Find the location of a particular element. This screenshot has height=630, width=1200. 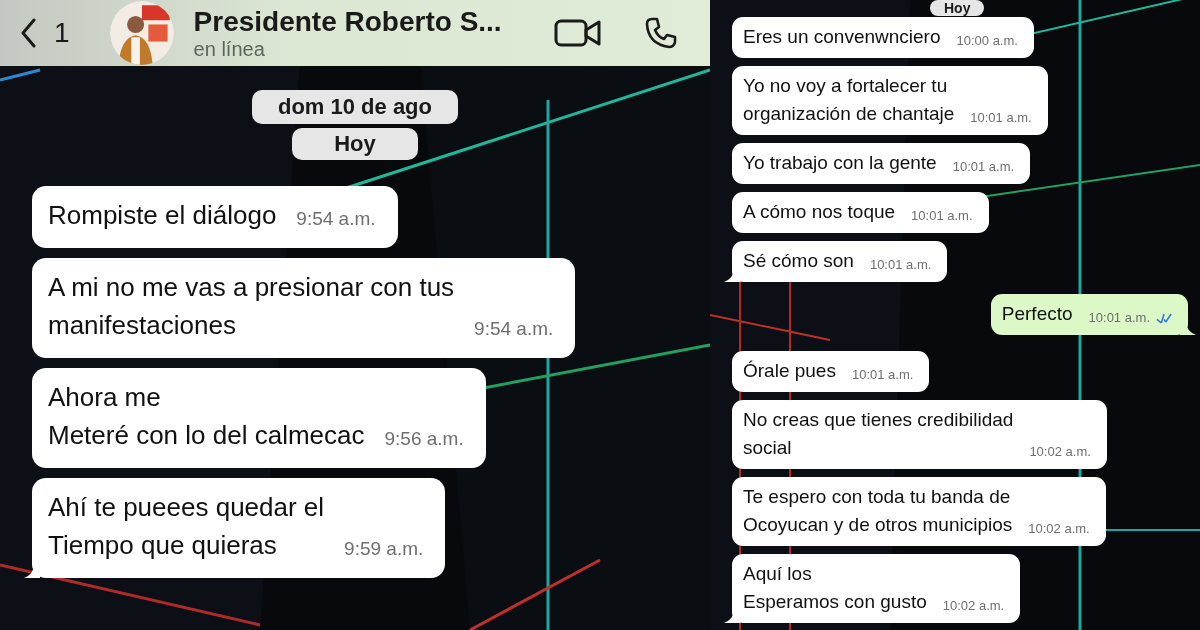

message-text: Aquí los Esperamos con gusto is located at coordinates (835, 588).